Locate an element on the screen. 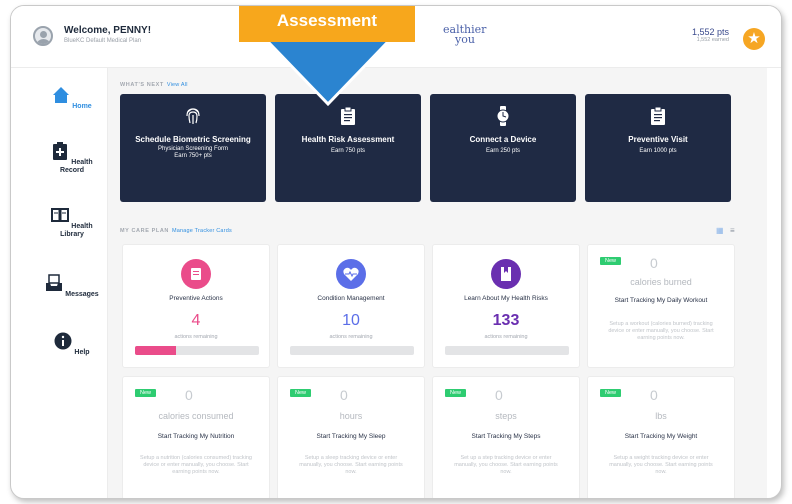 This screenshot has width=792, height=504. care-card-title: Preventive Actions is located at coordinates (196, 298).